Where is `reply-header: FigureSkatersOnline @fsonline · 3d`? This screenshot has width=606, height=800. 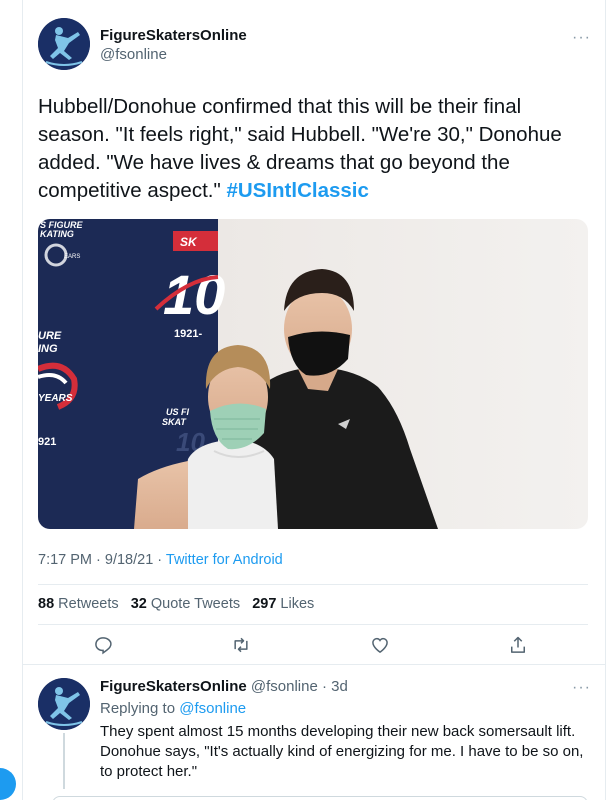 reply-header: FigureSkatersOnline @fsonline · 3d is located at coordinates (224, 686).